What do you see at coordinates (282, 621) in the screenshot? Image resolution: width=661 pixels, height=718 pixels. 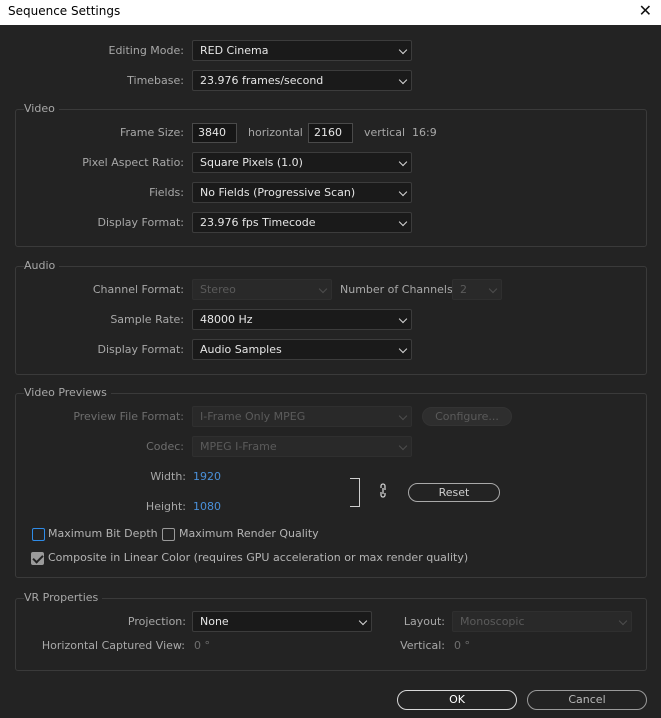 I see `projection-dropdown: None` at bounding box center [282, 621].